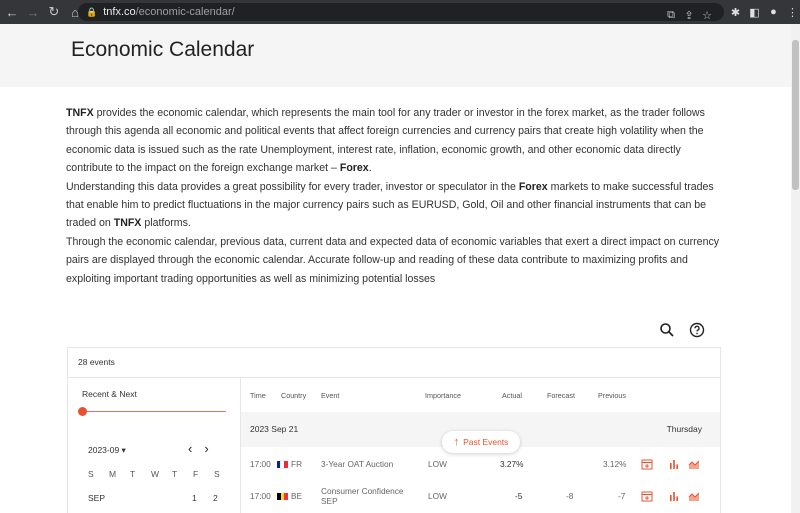 The image size is (800, 513). I want to click on page-scrollbar, so click(795, 268).